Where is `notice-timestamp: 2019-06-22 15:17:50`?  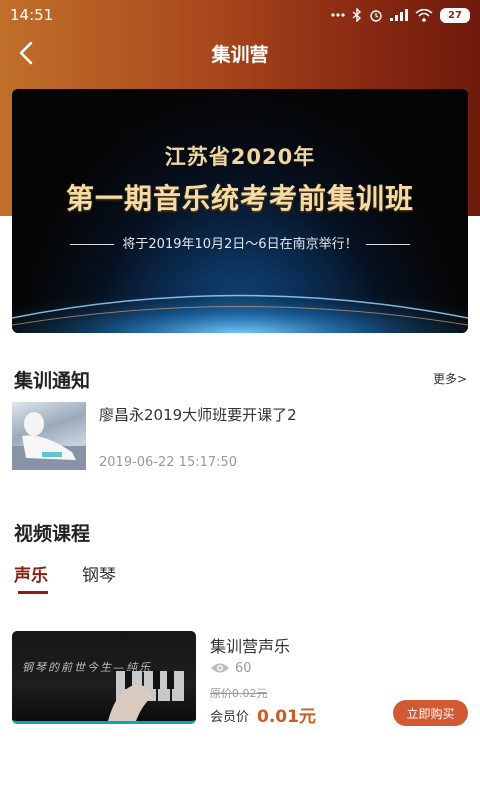 notice-timestamp: 2019-06-22 15:17:50 is located at coordinates (168, 462).